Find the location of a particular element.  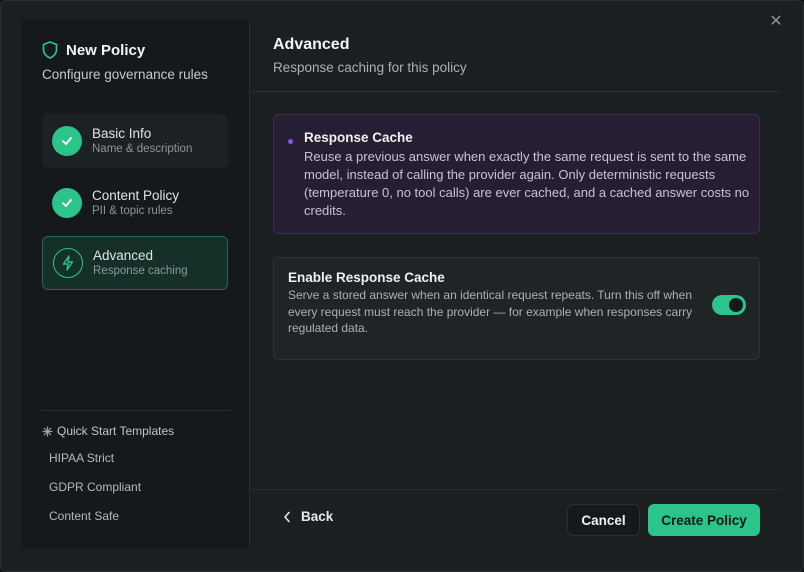

step-content-policy: Content Policy PII & topic rules is located at coordinates (135, 203).